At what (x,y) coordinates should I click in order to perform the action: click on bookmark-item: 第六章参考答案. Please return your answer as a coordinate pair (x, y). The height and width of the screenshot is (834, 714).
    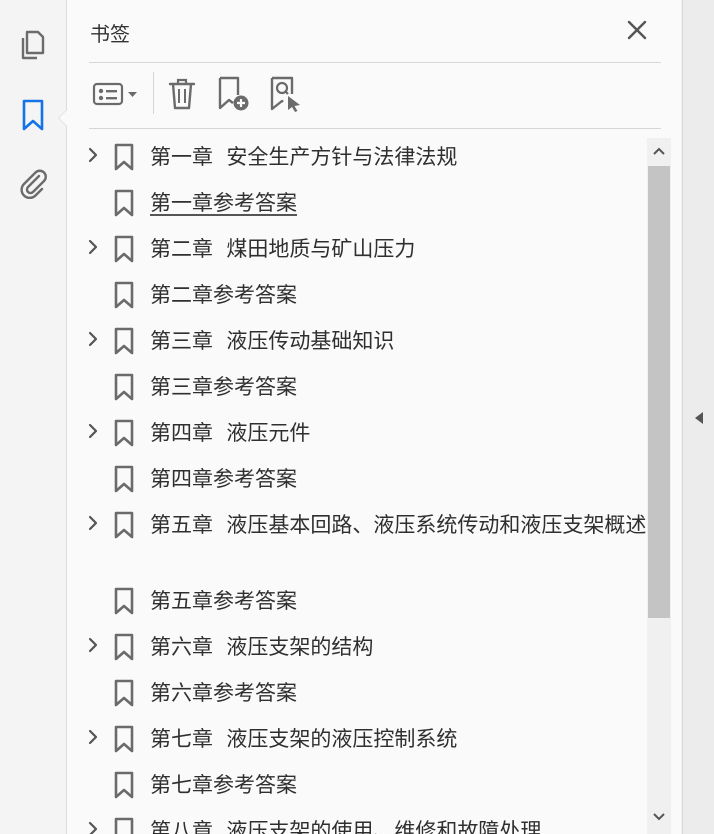
    Looking at the image, I should click on (357, 695).